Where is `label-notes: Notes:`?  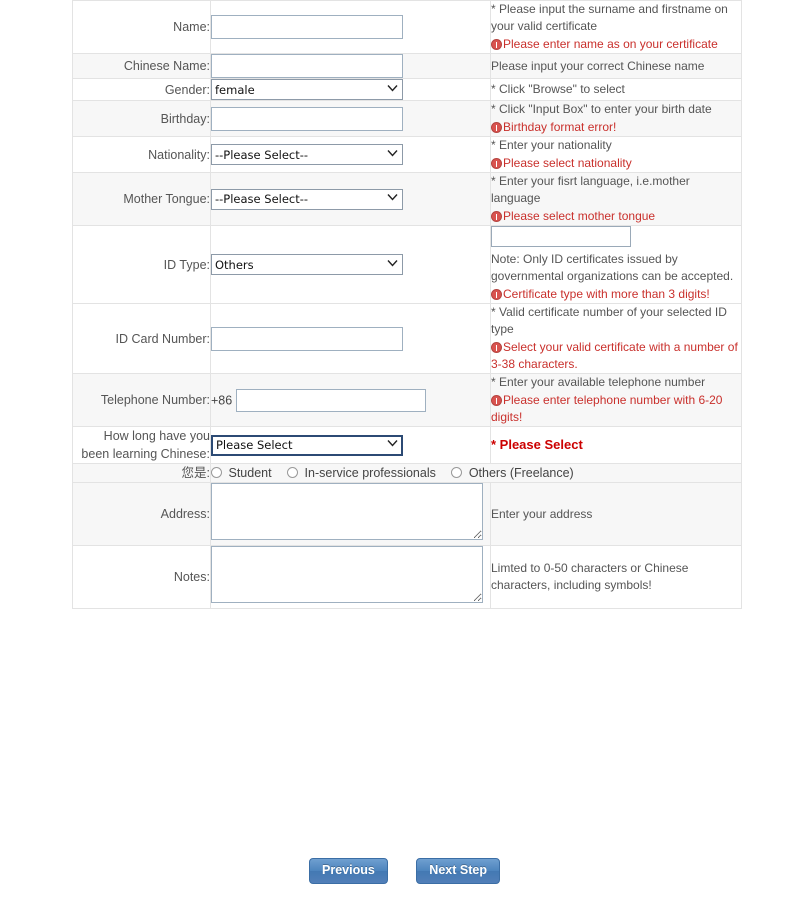
label-notes: Notes: is located at coordinates (141, 577).